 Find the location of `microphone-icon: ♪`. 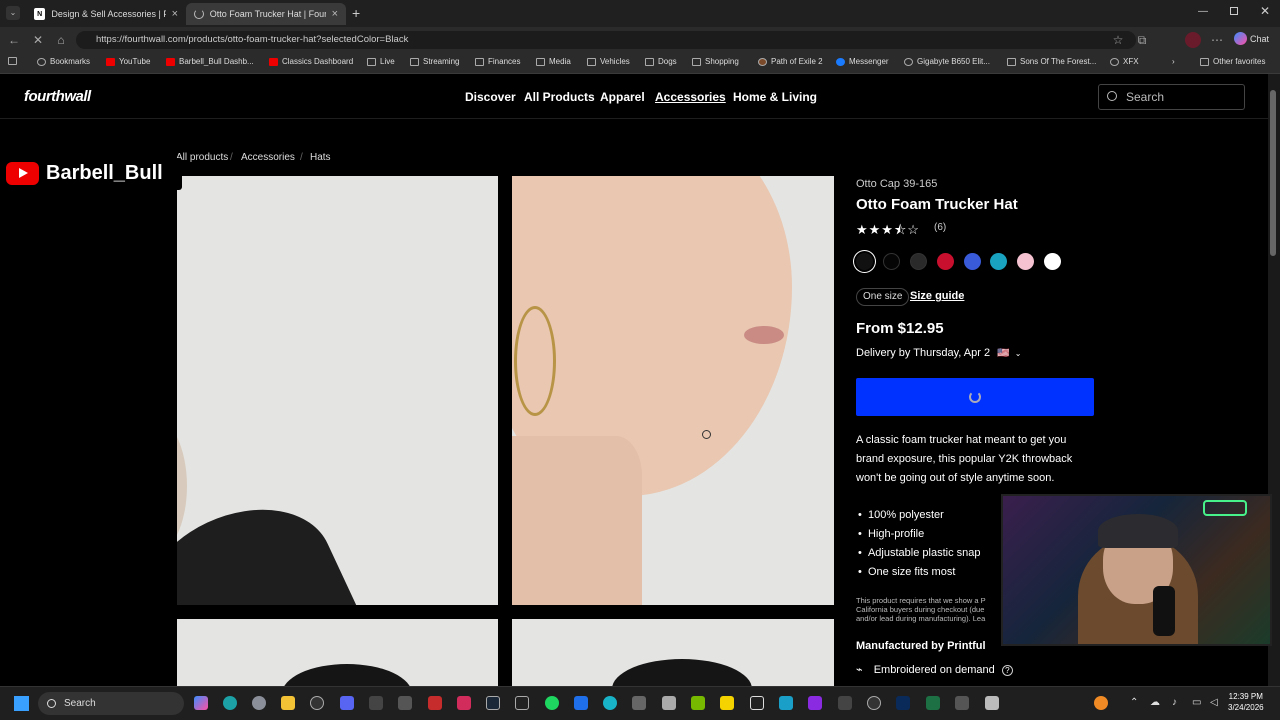

microphone-icon: ♪ is located at coordinates (1174, 702).